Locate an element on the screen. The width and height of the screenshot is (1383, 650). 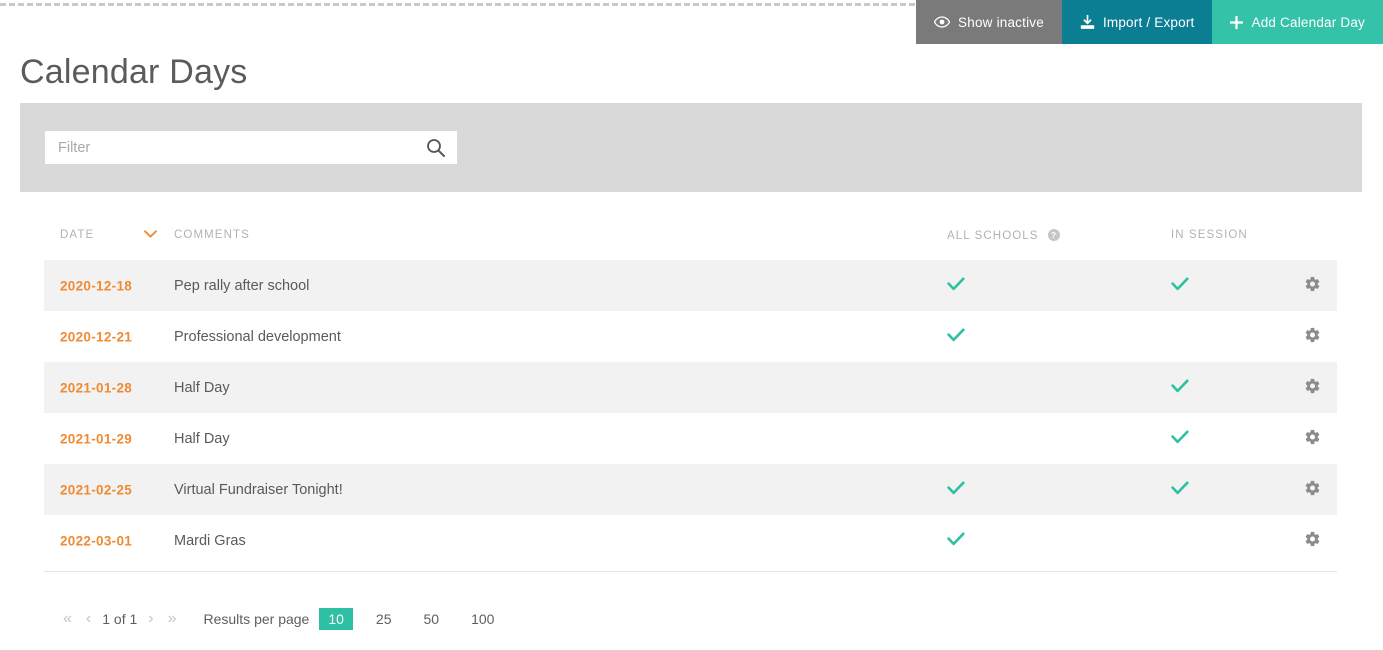
pagination-last-button: » is located at coordinates (172, 619).